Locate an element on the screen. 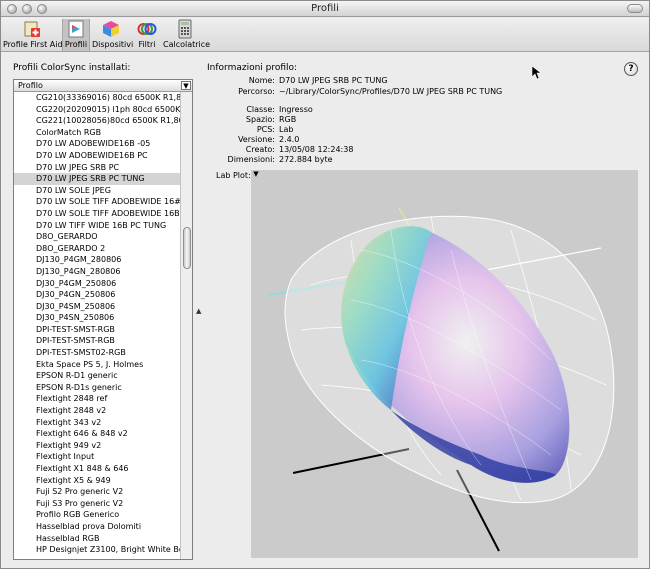 The height and width of the screenshot is (569, 650). tool-label: Filtri is located at coordinates (147, 44).